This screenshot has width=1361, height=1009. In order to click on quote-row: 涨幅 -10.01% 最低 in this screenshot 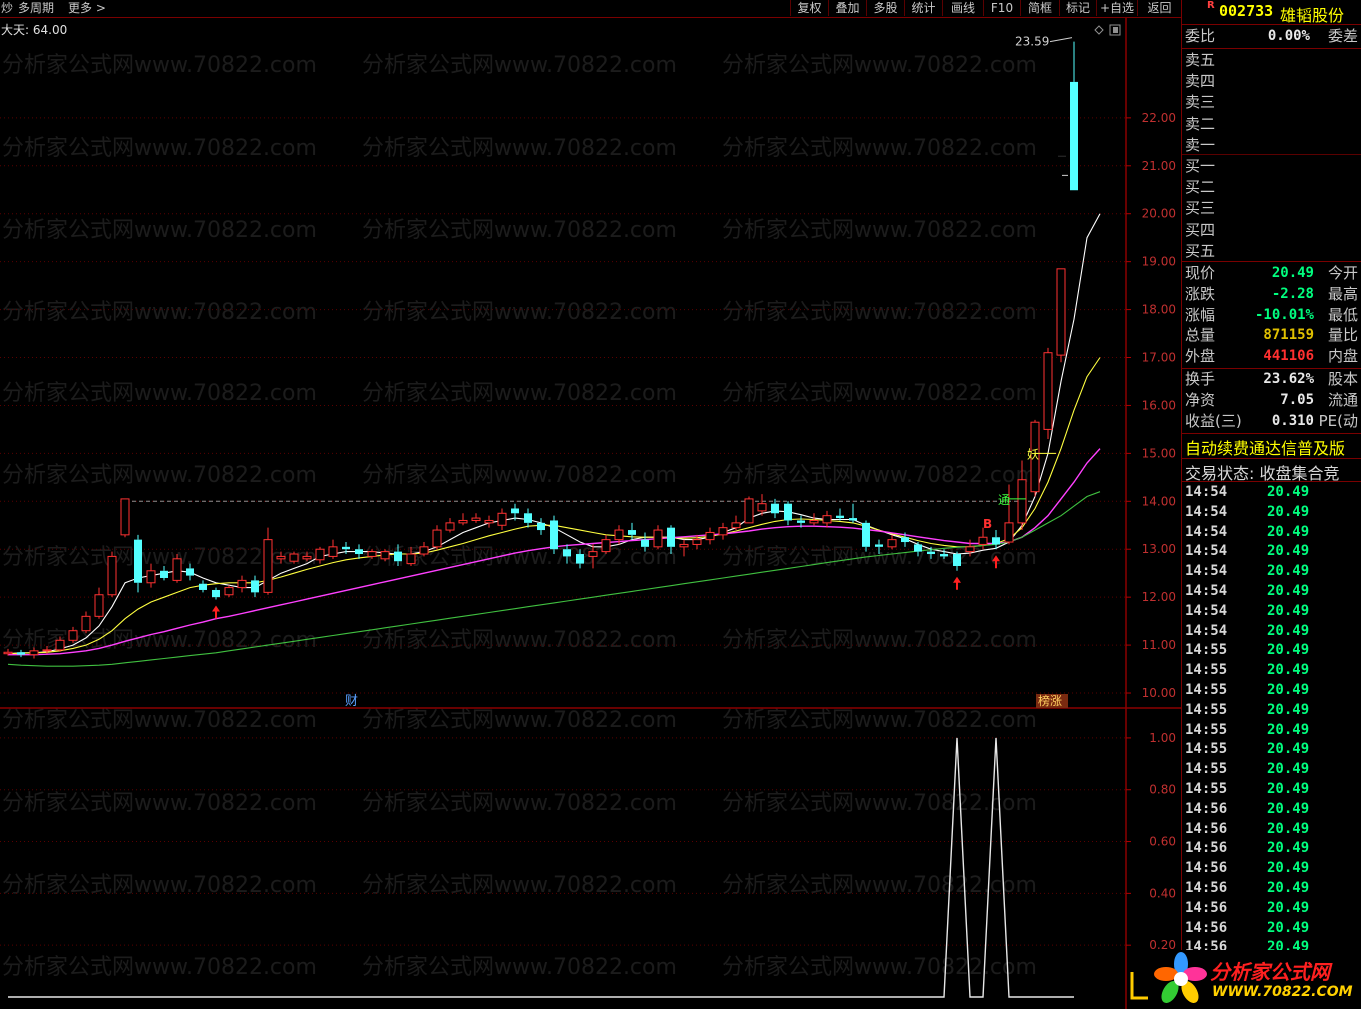, I will do `click(1271, 315)`.